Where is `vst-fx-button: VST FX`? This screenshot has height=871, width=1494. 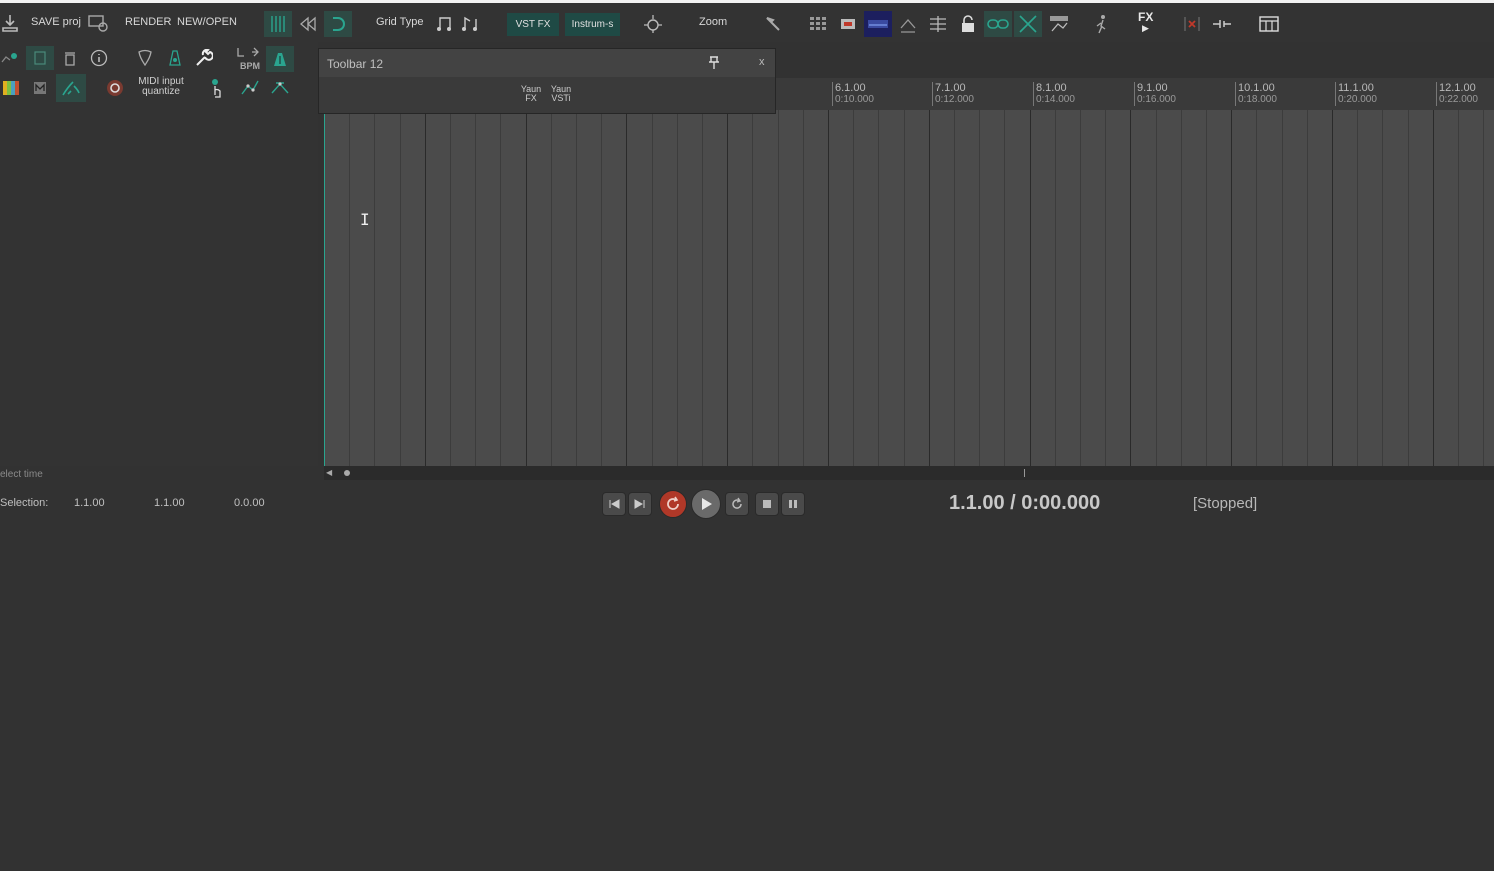 vst-fx-button: VST FX is located at coordinates (533, 24).